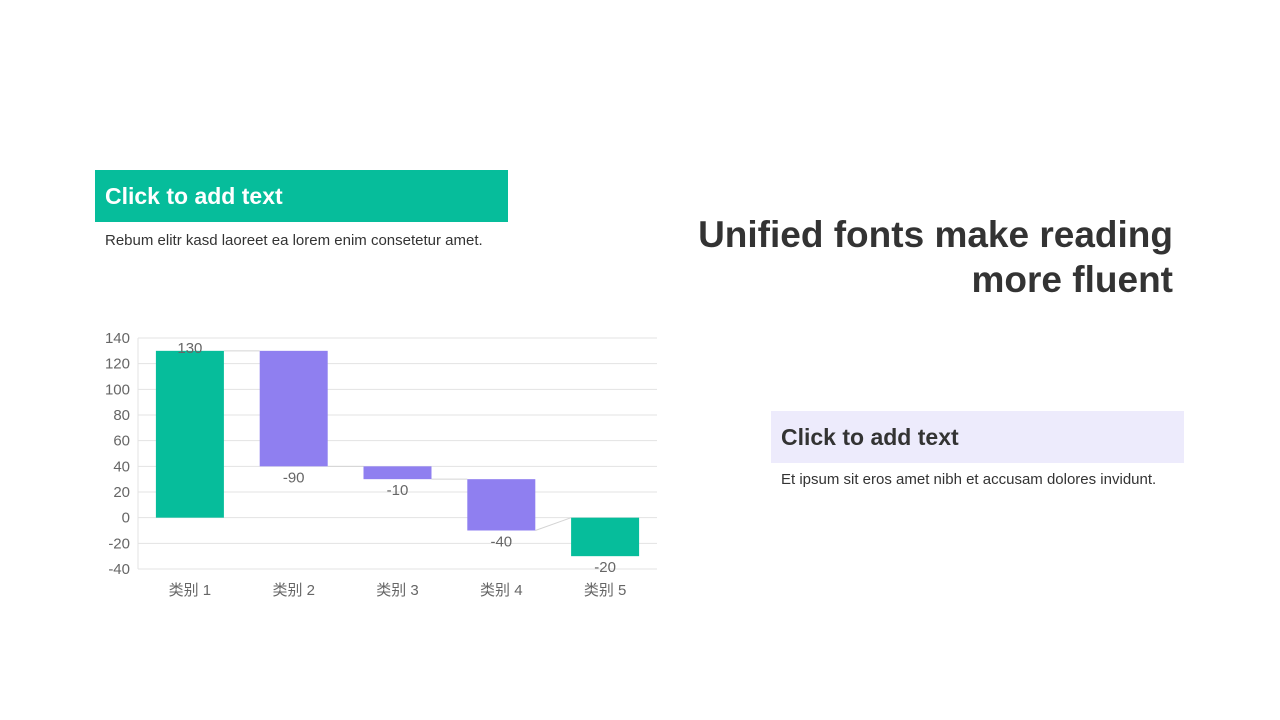 The width and height of the screenshot is (1280, 720). What do you see at coordinates (117, 364) in the screenshot?
I see `y-tick-label: 120` at bounding box center [117, 364].